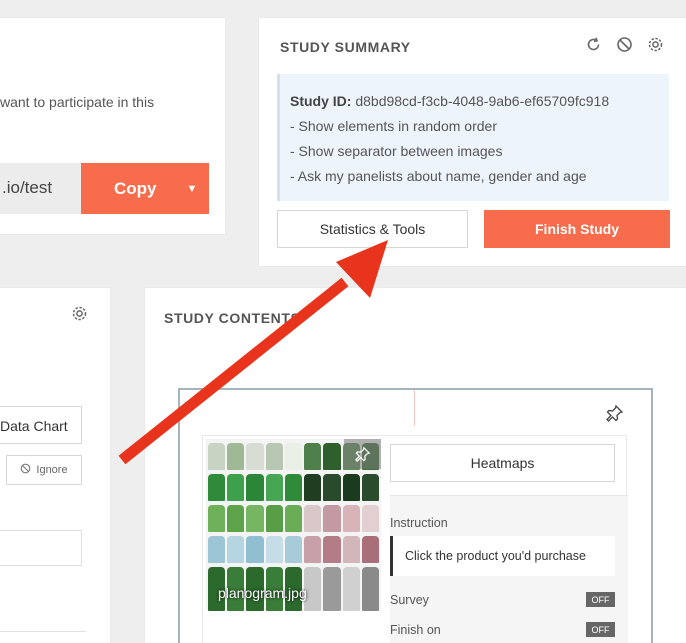 This screenshot has width=686, height=643. Describe the element at coordinates (600, 629) in the screenshot. I see `finish-on-toggle: OFF` at that location.